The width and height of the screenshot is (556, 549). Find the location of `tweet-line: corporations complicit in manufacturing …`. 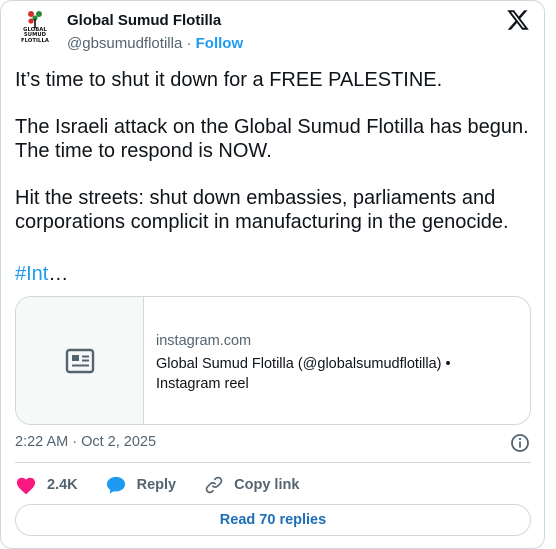

tweet-line: corporations complicit in manufacturing … is located at coordinates (262, 222).